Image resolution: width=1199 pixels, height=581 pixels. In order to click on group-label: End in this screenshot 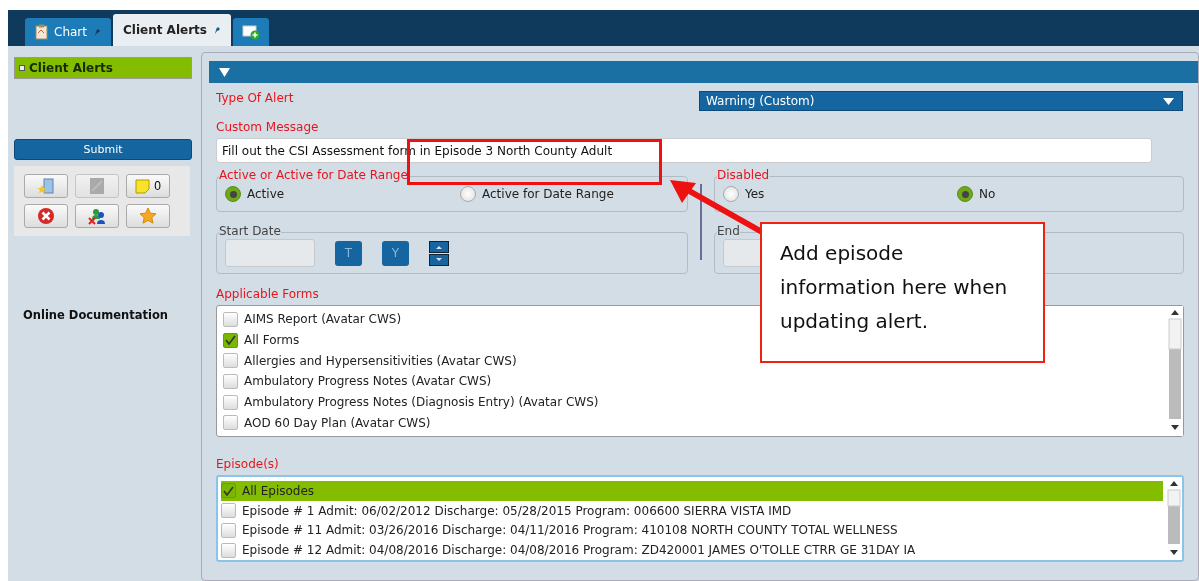, I will do `click(728, 231)`.